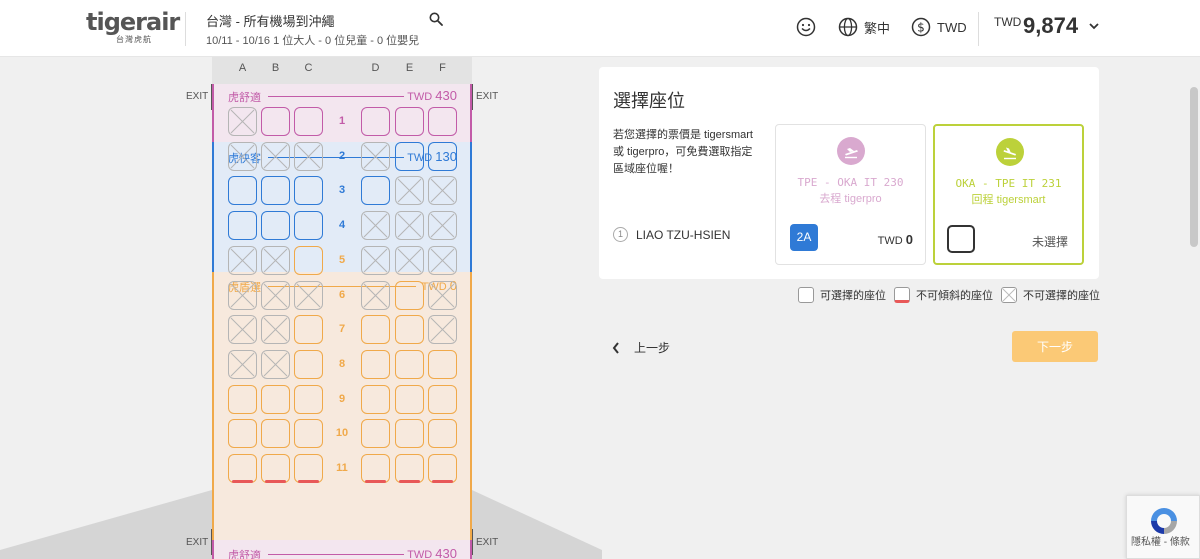 Image resolution: width=1200 pixels, height=559 pixels. Describe the element at coordinates (275, 225) in the screenshot. I see `seat-4B` at that location.